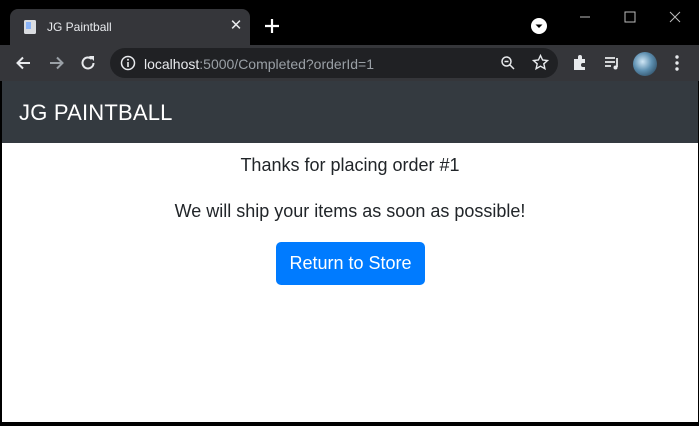 This screenshot has width=699, height=426. What do you see at coordinates (645, 64) in the screenshot?
I see `profile-avatar` at bounding box center [645, 64].